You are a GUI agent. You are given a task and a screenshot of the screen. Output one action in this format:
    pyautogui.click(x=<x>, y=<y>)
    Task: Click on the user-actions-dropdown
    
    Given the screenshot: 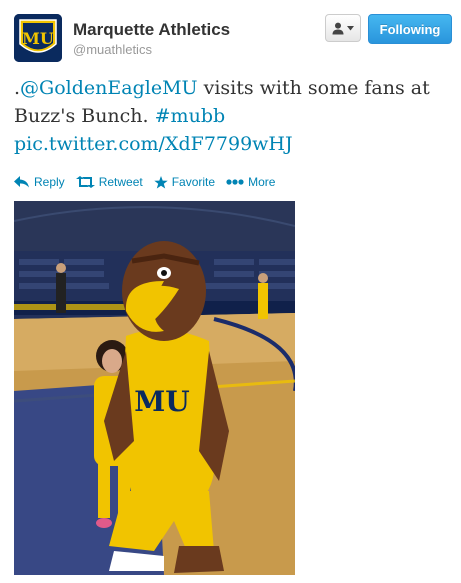 What is the action you would take?
    pyautogui.click(x=343, y=28)
    